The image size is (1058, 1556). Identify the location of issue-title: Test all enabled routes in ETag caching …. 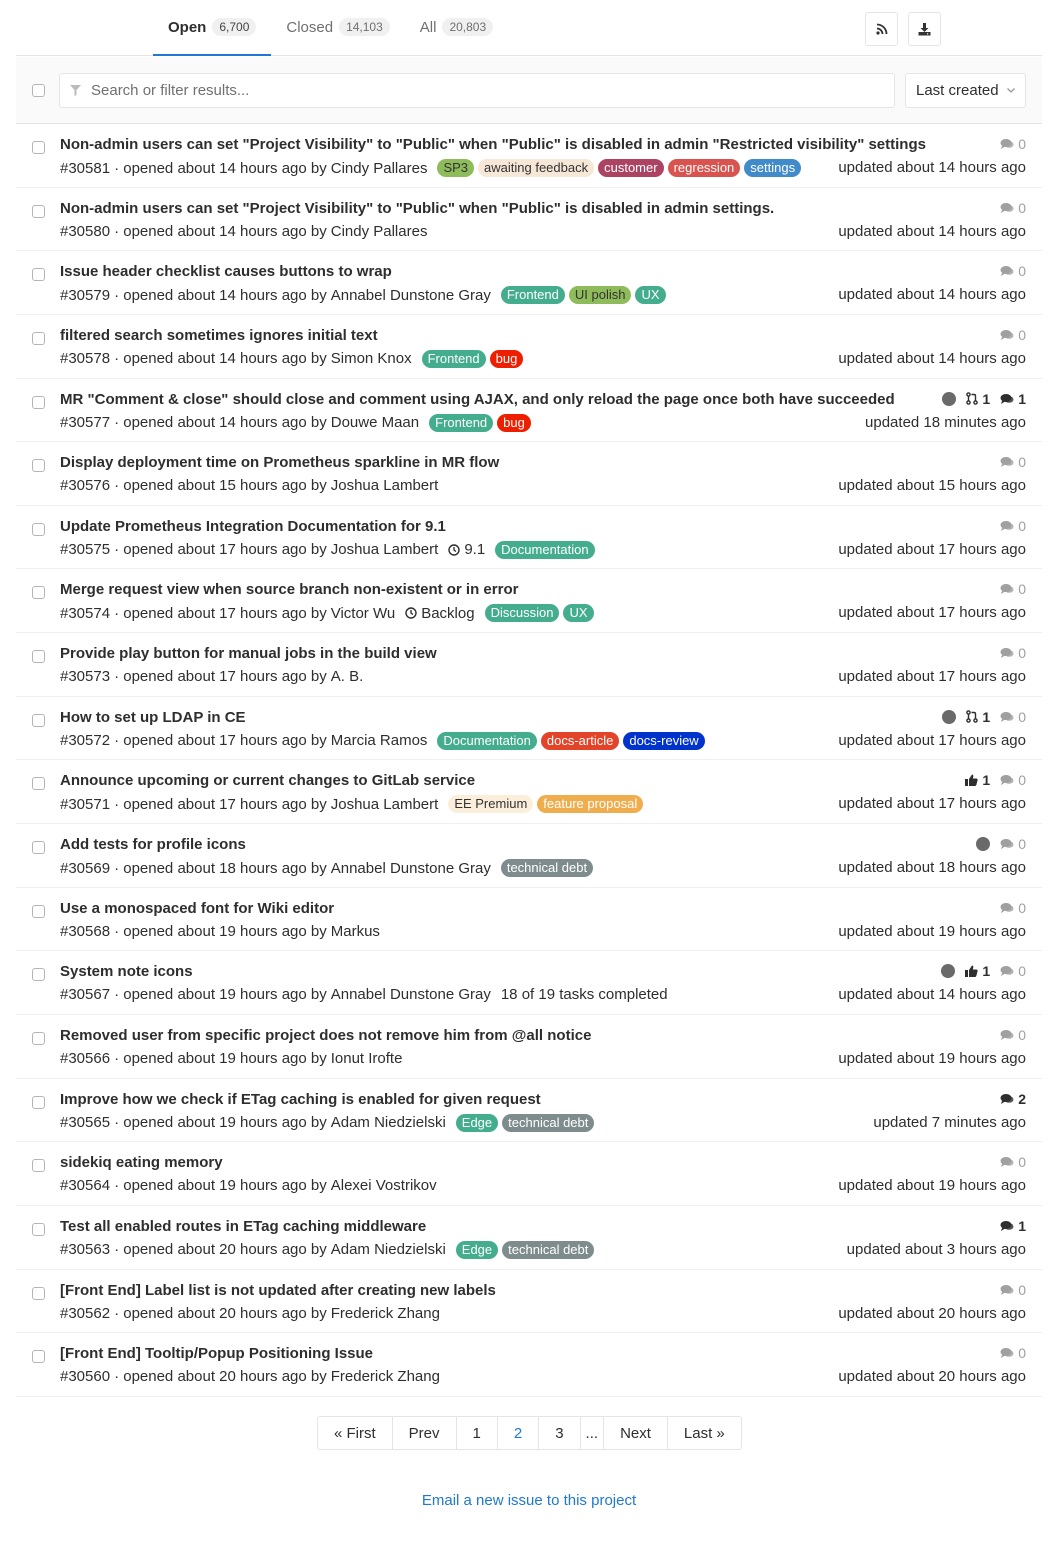
(243, 1226).